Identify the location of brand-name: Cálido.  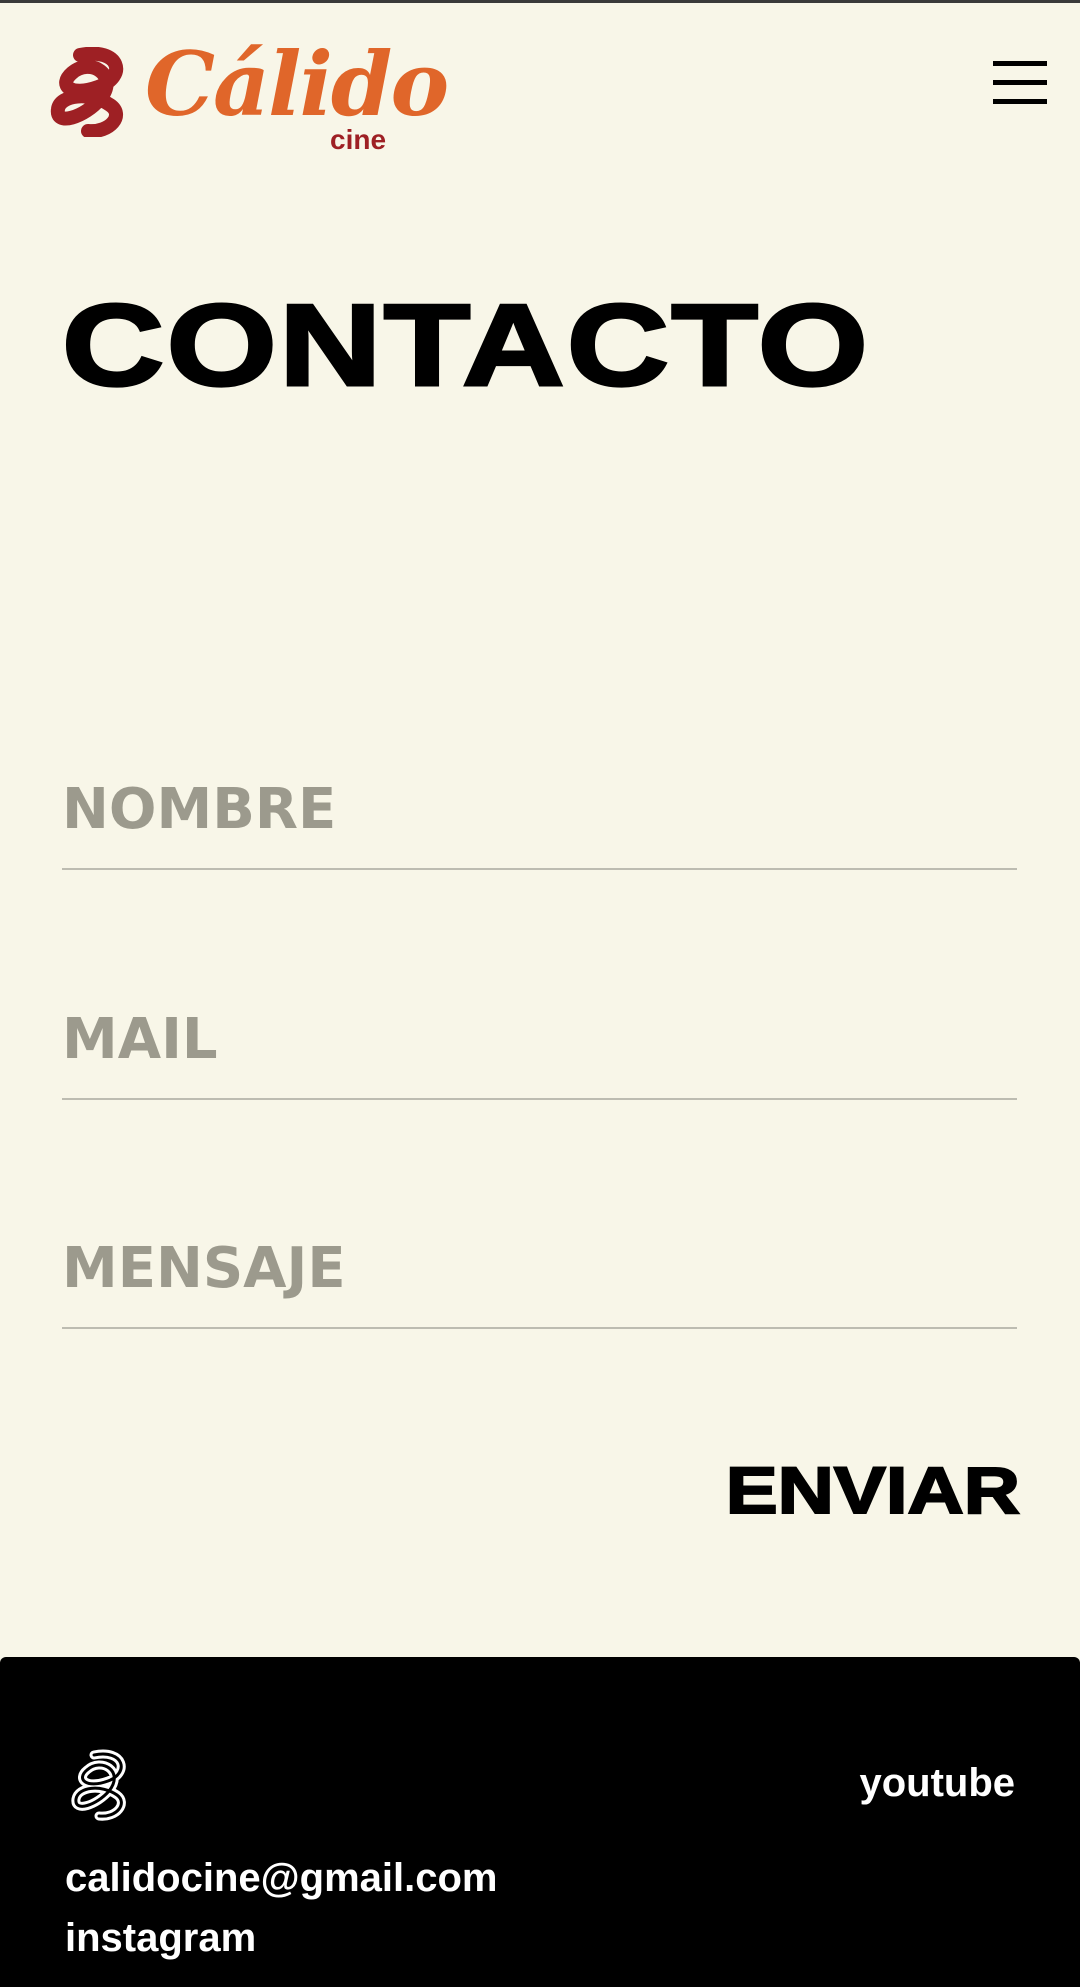
(297, 84).